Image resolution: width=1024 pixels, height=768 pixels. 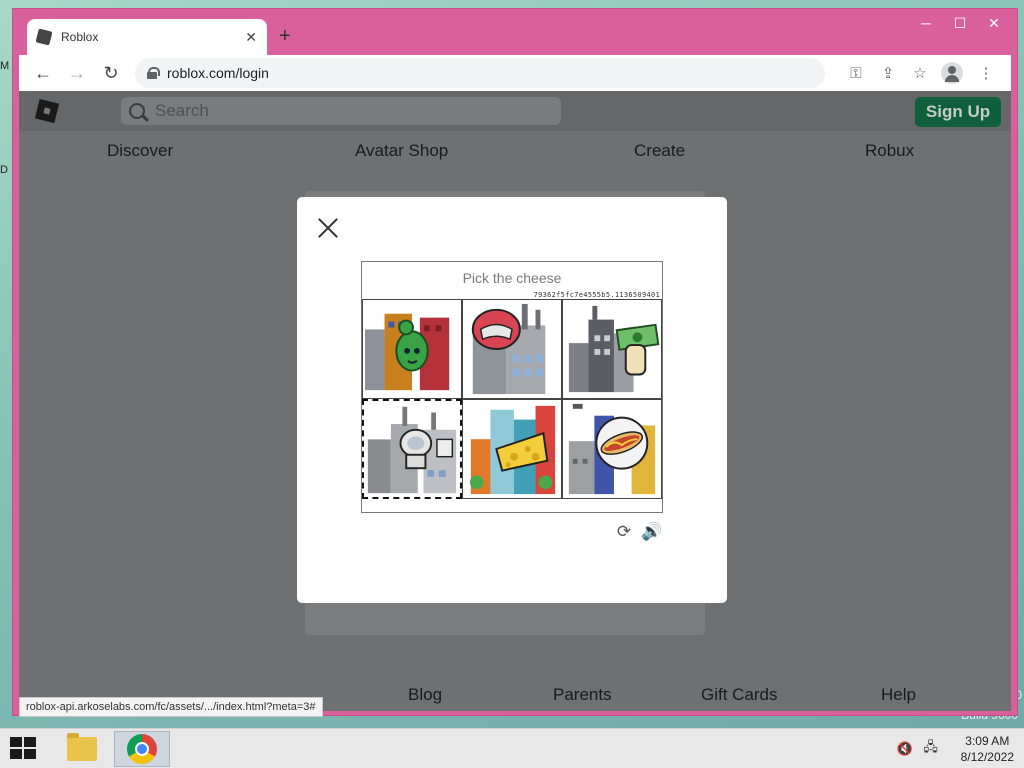 I want to click on clock-time: 3:09 AM, so click(x=987, y=741).